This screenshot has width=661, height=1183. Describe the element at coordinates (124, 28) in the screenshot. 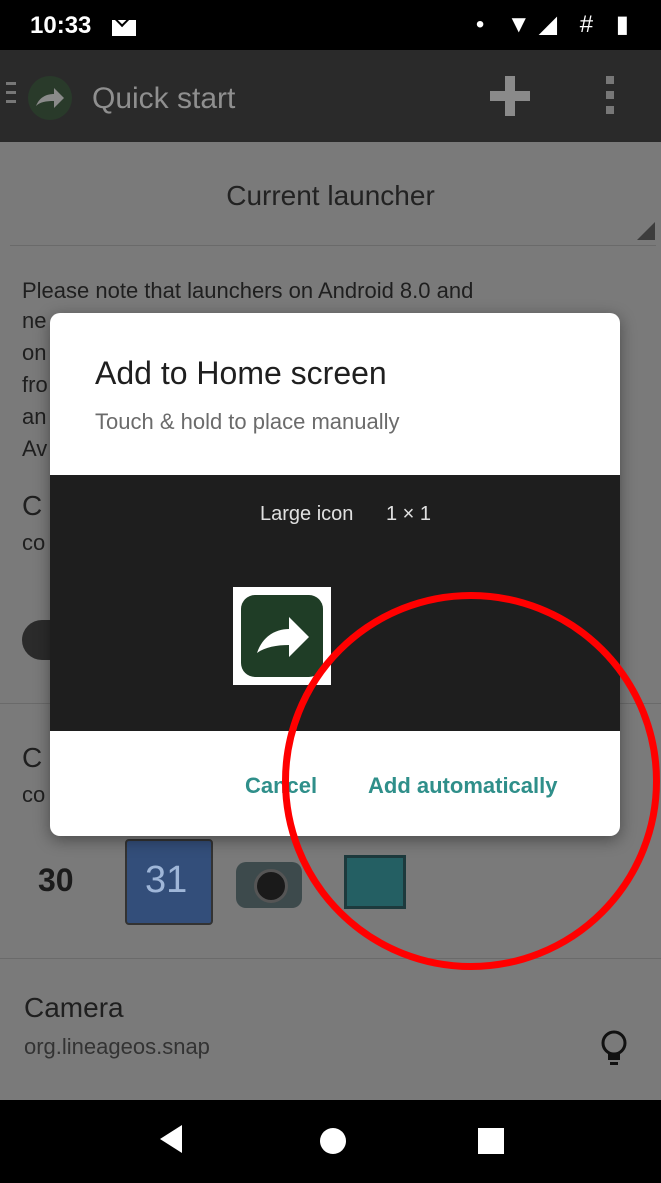

I see `mail-icon` at that location.